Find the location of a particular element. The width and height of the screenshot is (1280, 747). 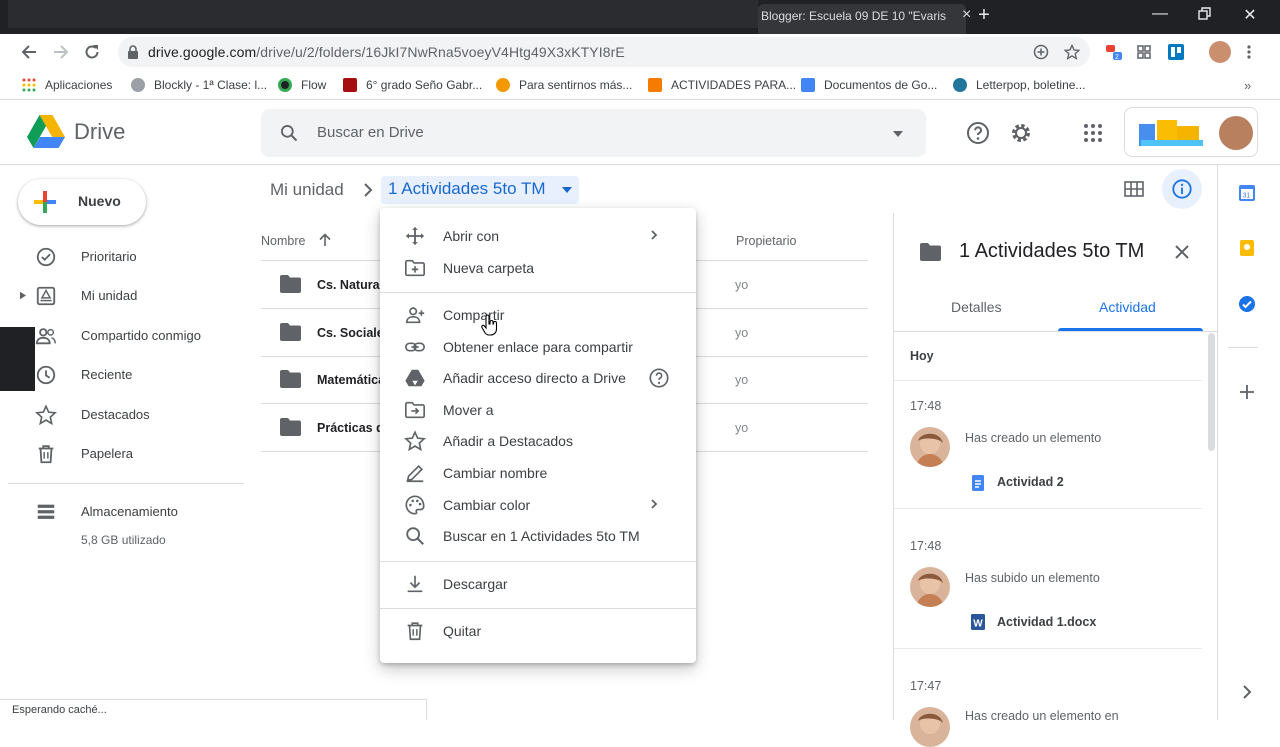

sidebar-item-compartido: Compartido conmigo is located at coordinates (122, 336).